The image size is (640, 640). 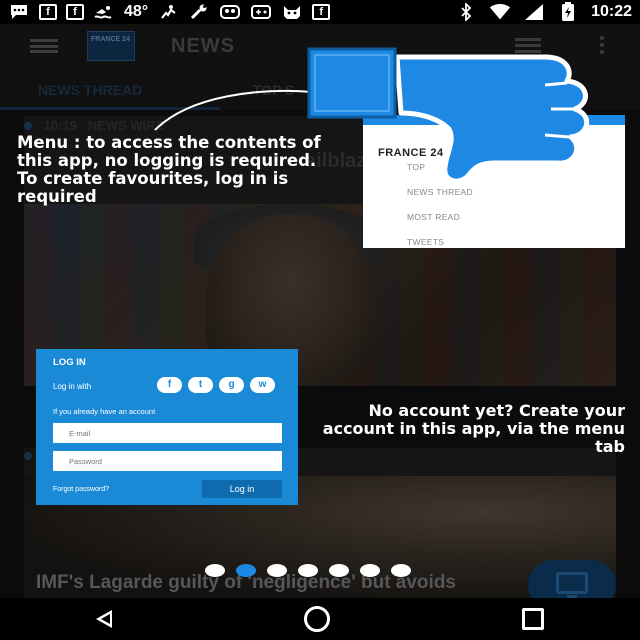 What do you see at coordinates (167, 433) in the screenshot?
I see `email-field` at bounding box center [167, 433].